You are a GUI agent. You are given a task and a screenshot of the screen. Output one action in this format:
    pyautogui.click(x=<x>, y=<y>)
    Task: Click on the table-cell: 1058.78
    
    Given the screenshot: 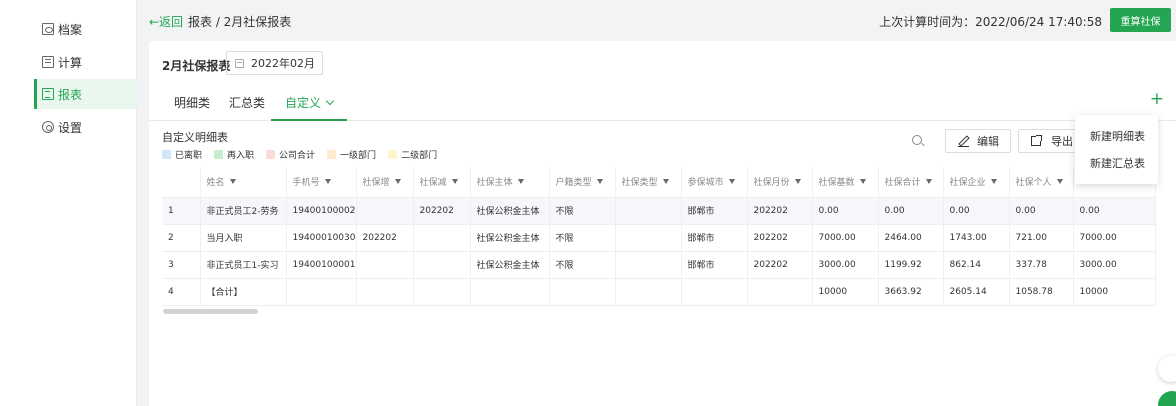 What is the action you would take?
    pyautogui.click(x=1041, y=291)
    